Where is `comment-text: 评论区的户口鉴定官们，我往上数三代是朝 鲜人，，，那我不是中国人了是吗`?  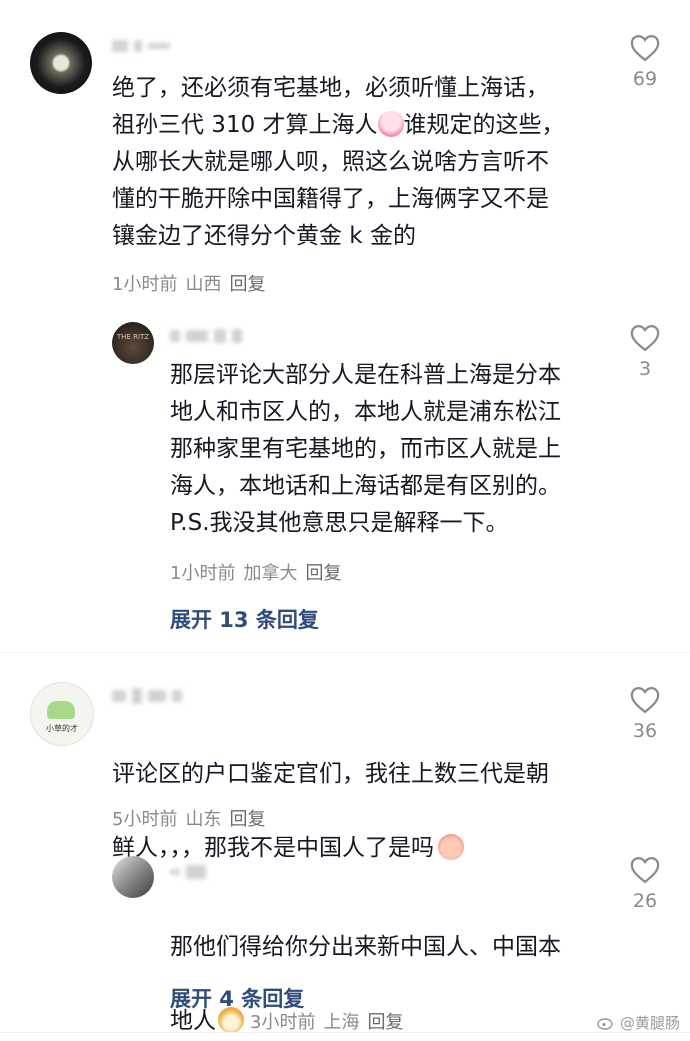
comment-text: 评论区的户口鉴定官们，我往上数三代是朝 鲜人，，，那我不是中国人了是吗 is located at coordinates (362, 793).